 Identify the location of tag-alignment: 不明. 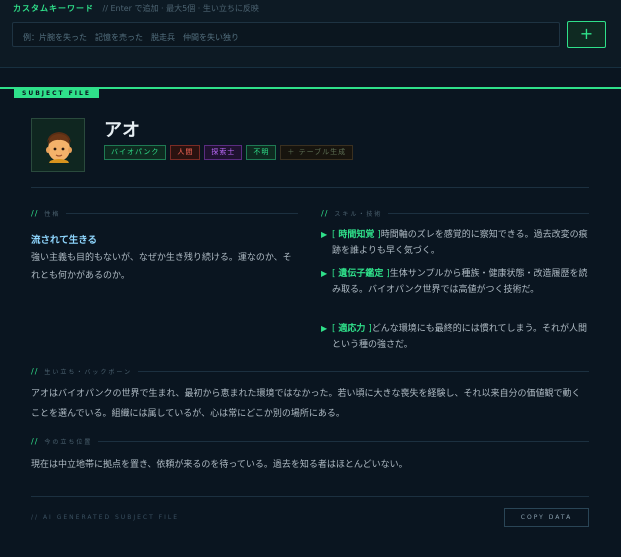
(261, 152).